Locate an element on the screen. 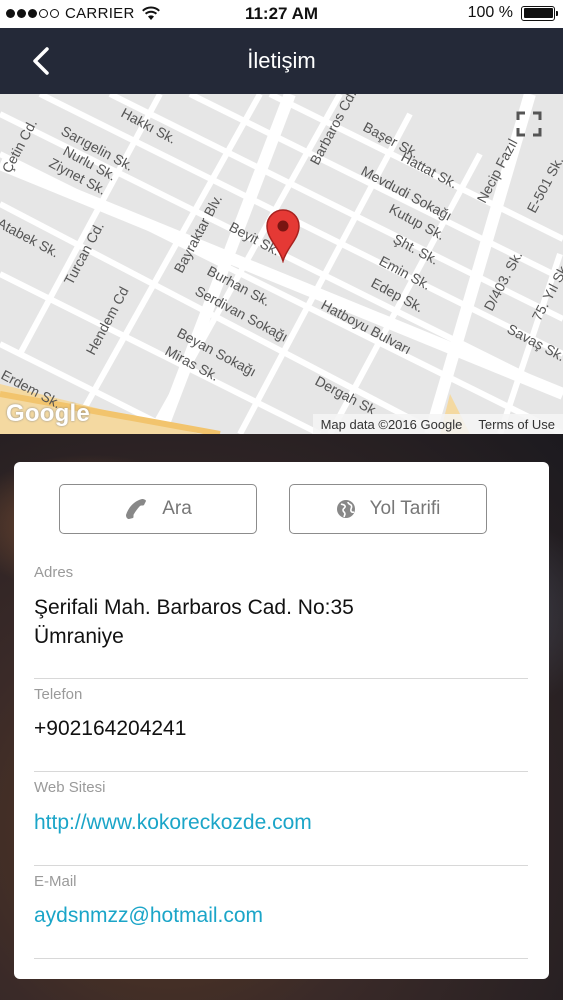 The image size is (563, 1000). chevron-left-icon is located at coordinates (41, 61).